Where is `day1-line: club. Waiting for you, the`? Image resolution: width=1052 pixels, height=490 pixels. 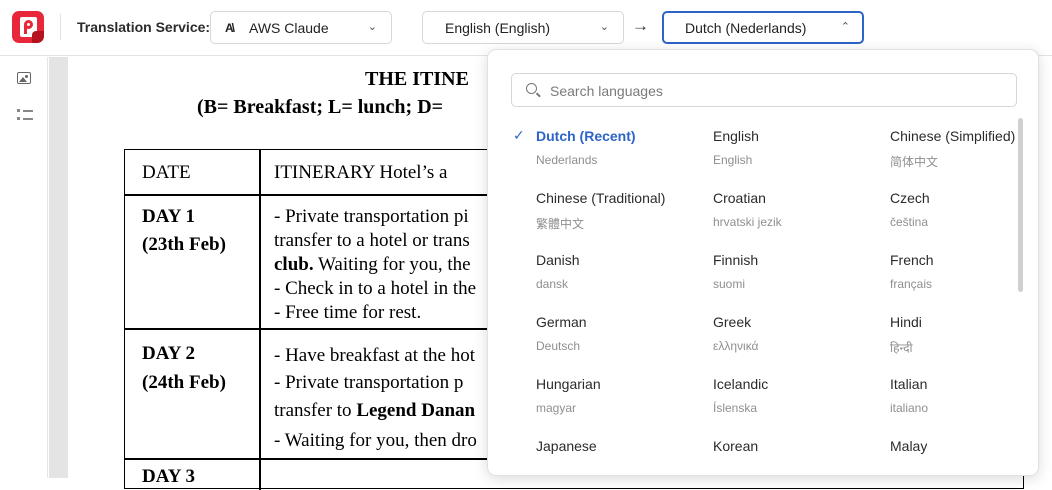 day1-line: club. Waiting for you, the is located at coordinates (372, 264).